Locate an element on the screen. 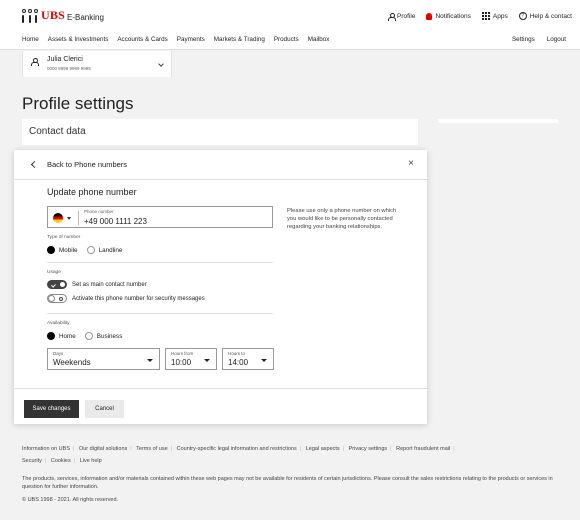 This screenshot has width=580, height=520. main-contact-label: Set as main contact number is located at coordinates (109, 284).